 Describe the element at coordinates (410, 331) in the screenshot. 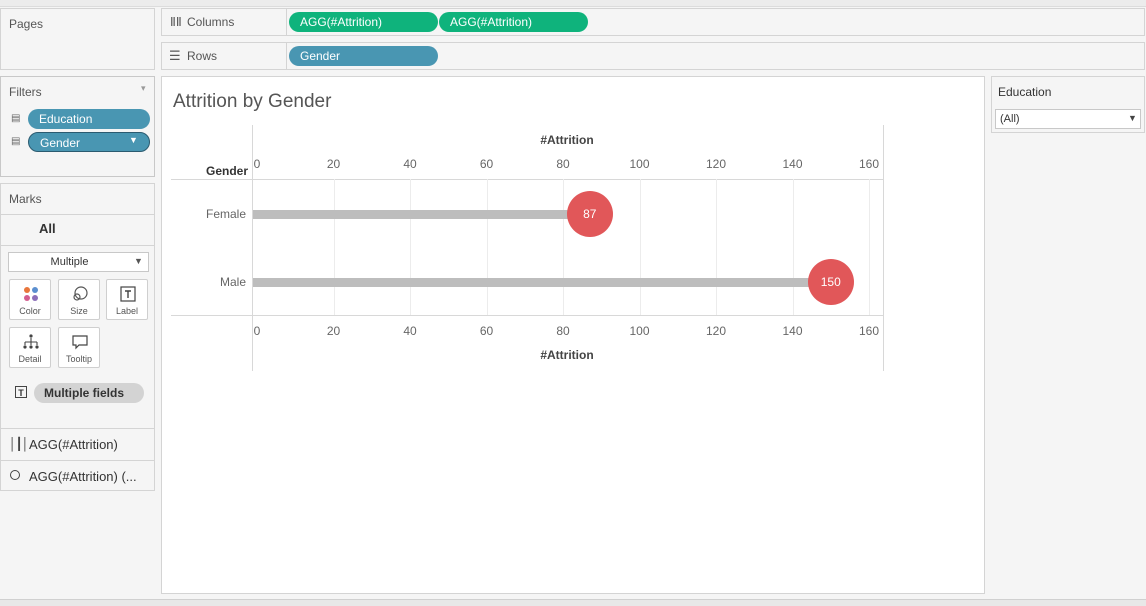

I see `x-tick-label-bottom: 40` at that location.